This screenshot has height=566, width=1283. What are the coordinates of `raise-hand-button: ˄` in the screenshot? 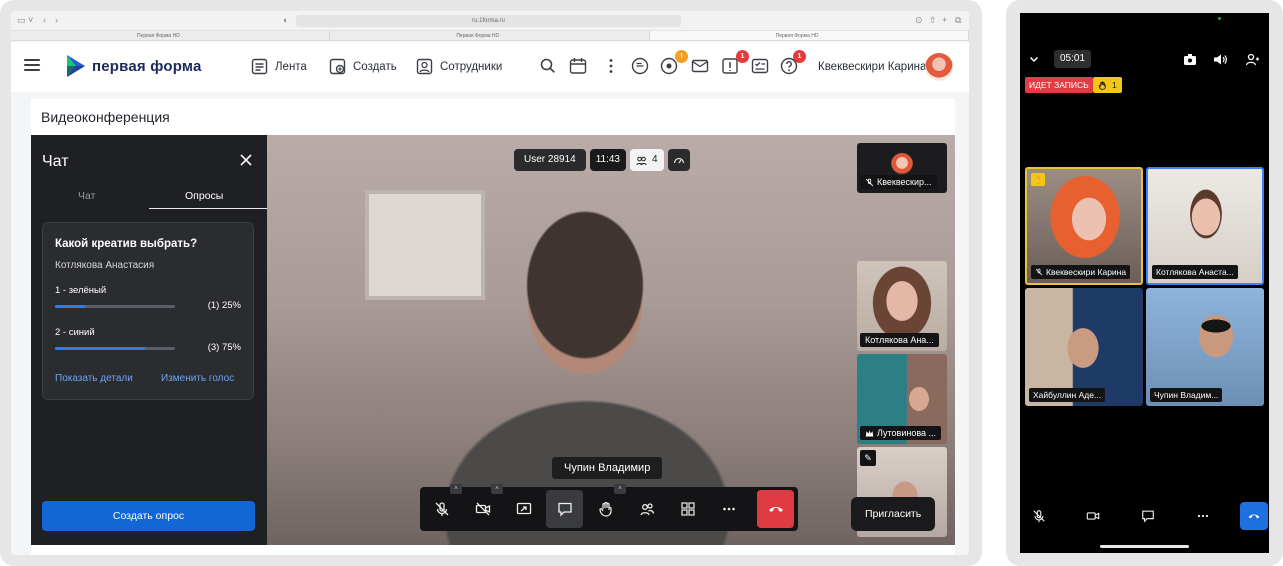 It's located at (606, 506).